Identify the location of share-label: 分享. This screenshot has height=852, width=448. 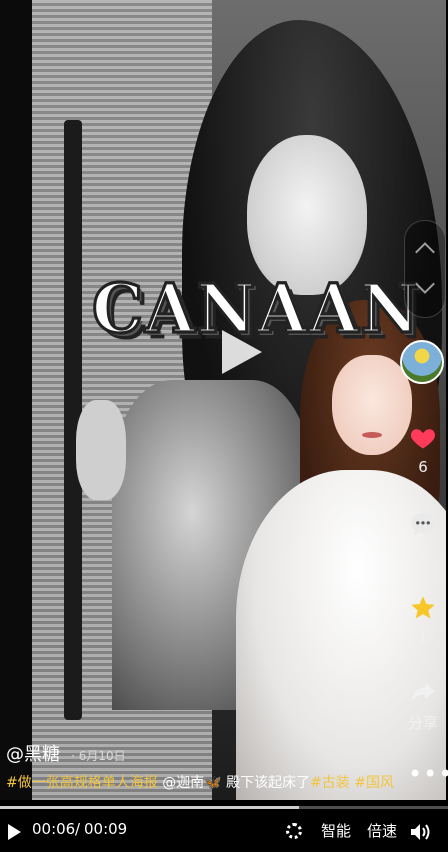
(422, 723).